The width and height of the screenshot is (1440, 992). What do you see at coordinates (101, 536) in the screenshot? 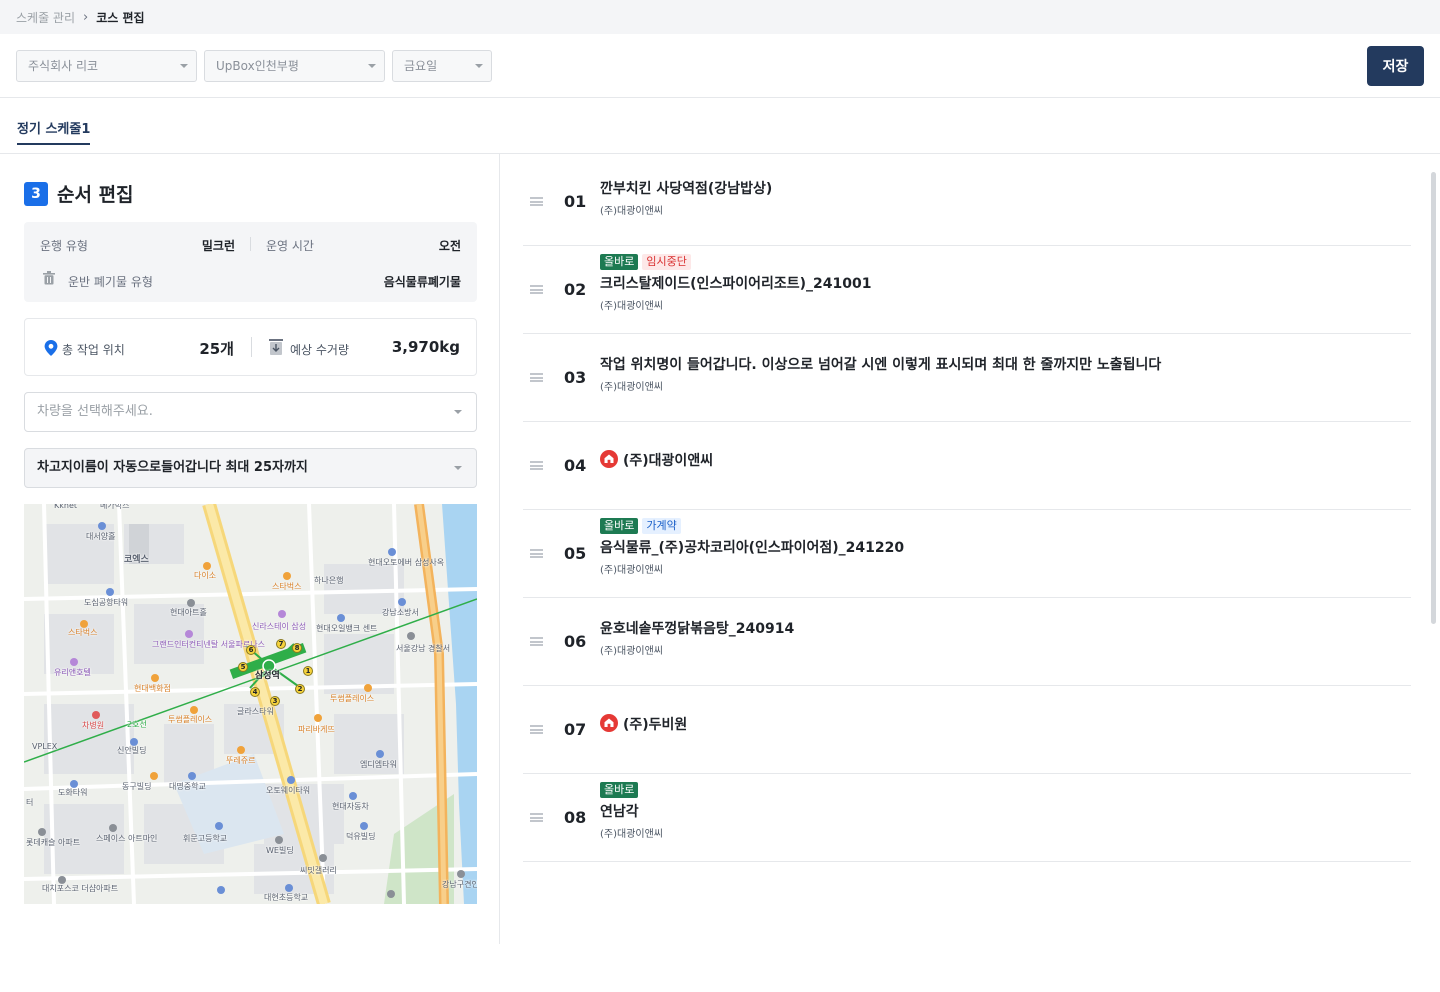
I see `map-label: 대서양홀` at bounding box center [101, 536].